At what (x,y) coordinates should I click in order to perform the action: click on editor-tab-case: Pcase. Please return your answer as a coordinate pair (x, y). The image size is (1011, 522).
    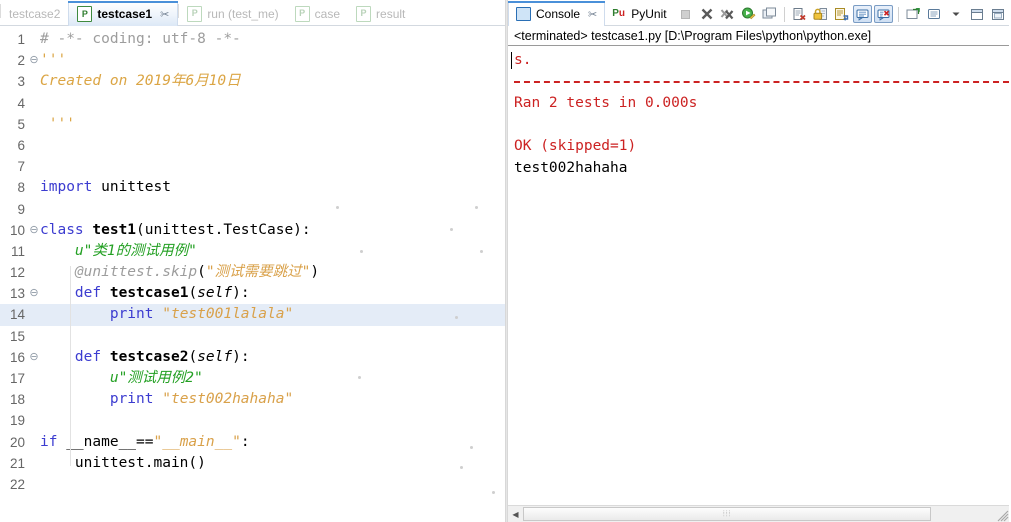
    Looking at the image, I should click on (317, 13).